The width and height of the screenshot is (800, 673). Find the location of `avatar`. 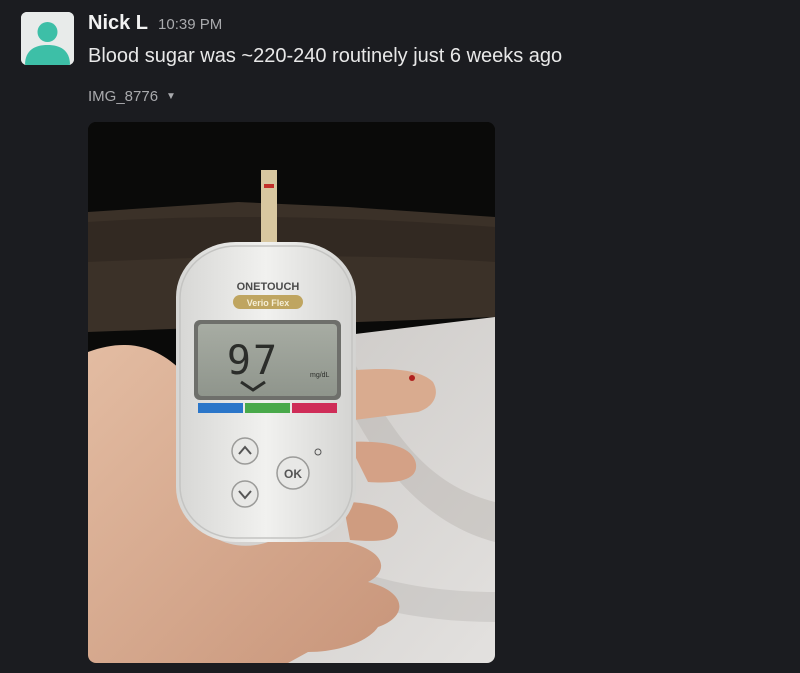

avatar is located at coordinates (47, 38).